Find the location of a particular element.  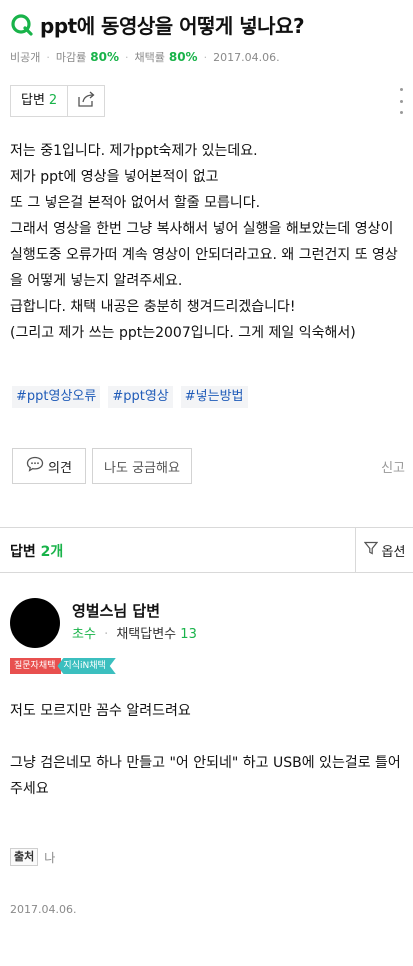

questioner-adopt-badge: 질문자채택 is located at coordinates (36, 666).